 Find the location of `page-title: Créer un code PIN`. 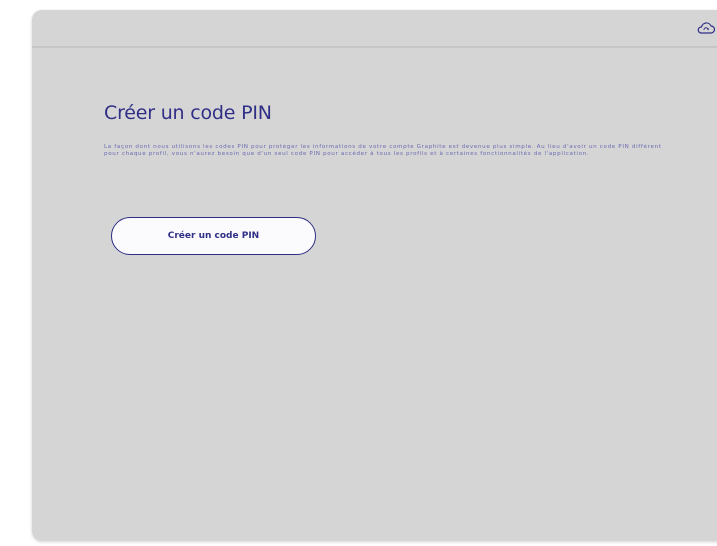

page-title: Créer un code PIN is located at coordinates (188, 113).